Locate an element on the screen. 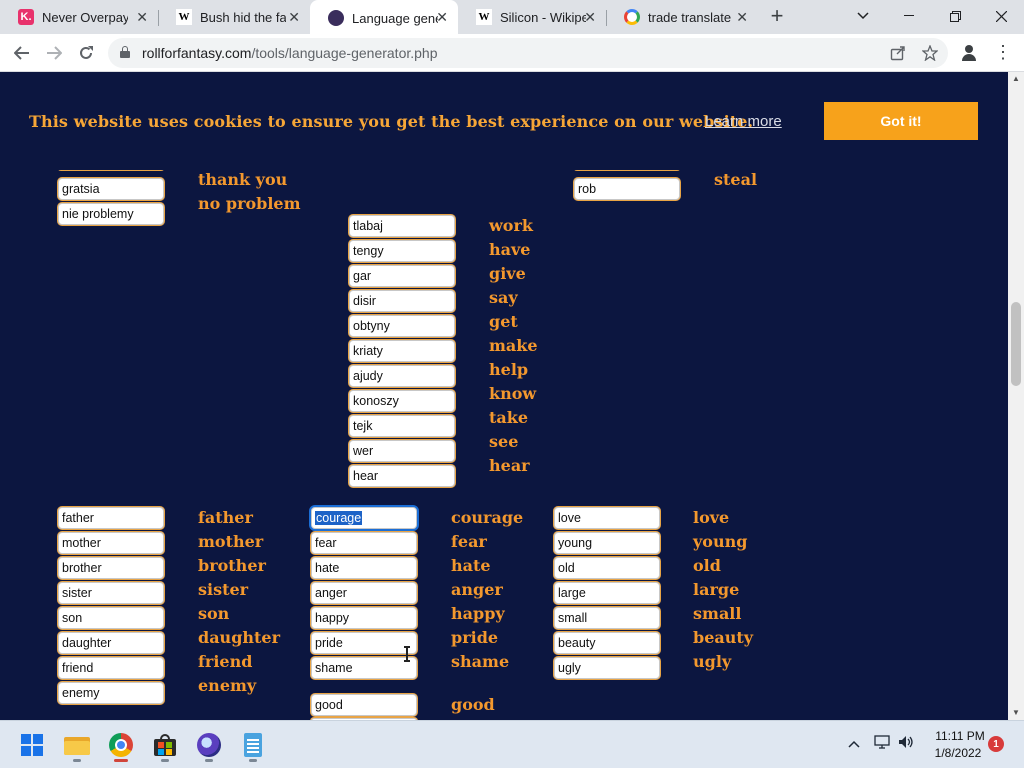 The image size is (1024, 768). word-input: kriaty is located at coordinates (402, 351).